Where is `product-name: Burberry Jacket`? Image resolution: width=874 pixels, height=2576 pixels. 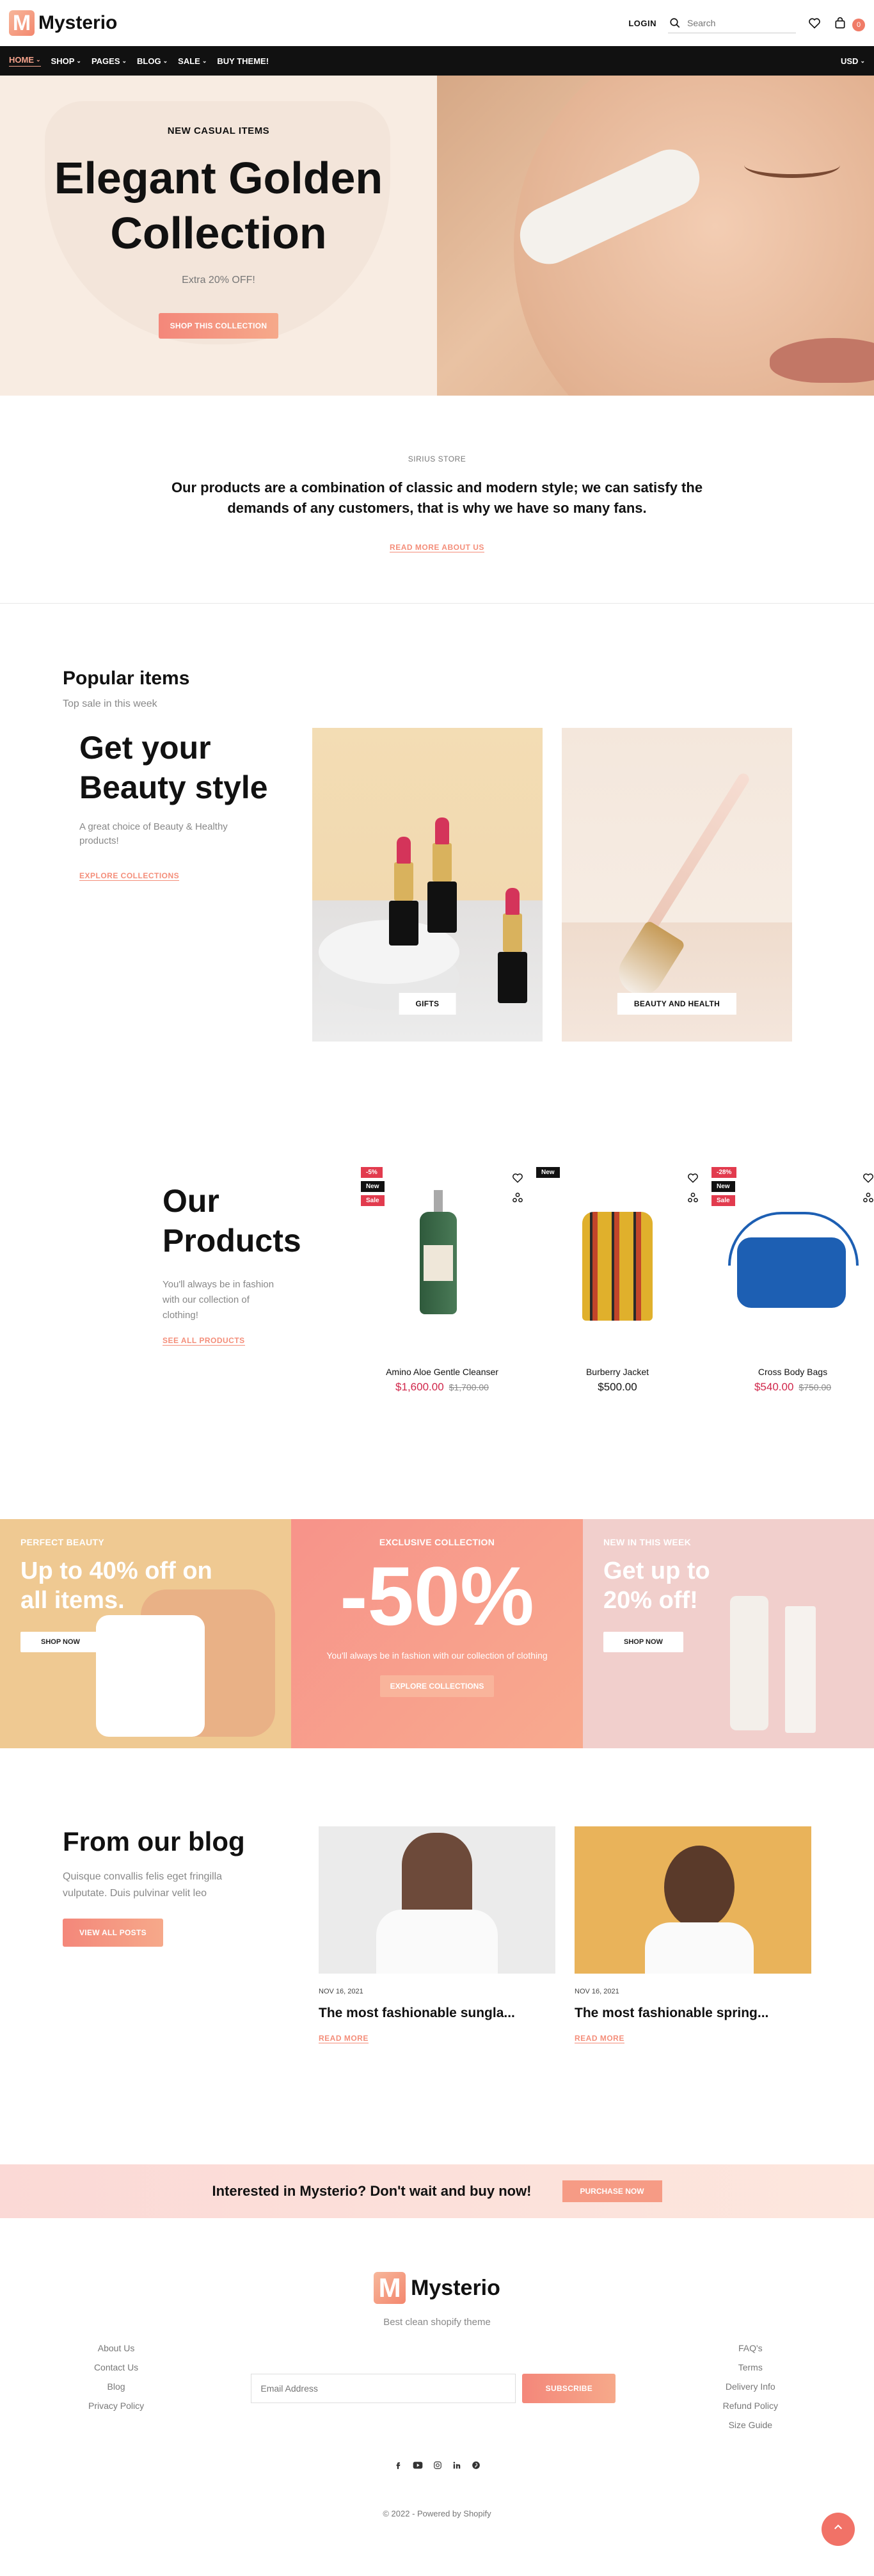 product-name: Burberry Jacket is located at coordinates (617, 1372).